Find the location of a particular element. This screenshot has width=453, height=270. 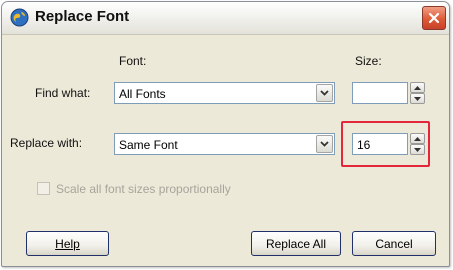

close-icon is located at coordinates (434, 18).